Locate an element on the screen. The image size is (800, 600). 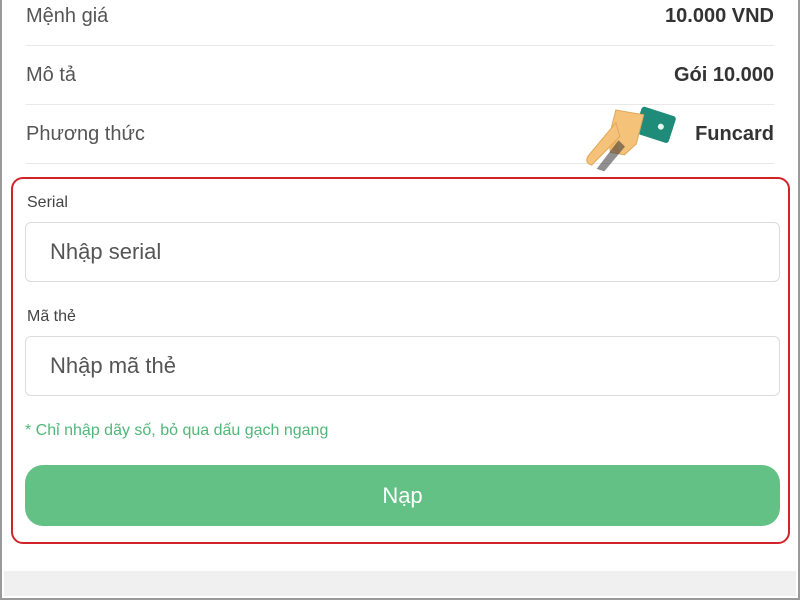
description-label: Mô tả is located at coordinates (51, 75).